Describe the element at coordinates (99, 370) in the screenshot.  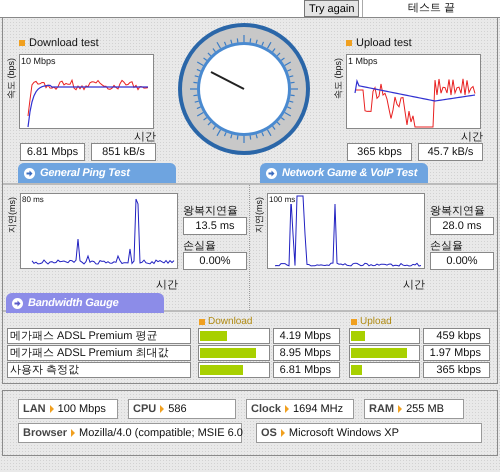
I see `table-cell: 사용자 측정값` at that location.